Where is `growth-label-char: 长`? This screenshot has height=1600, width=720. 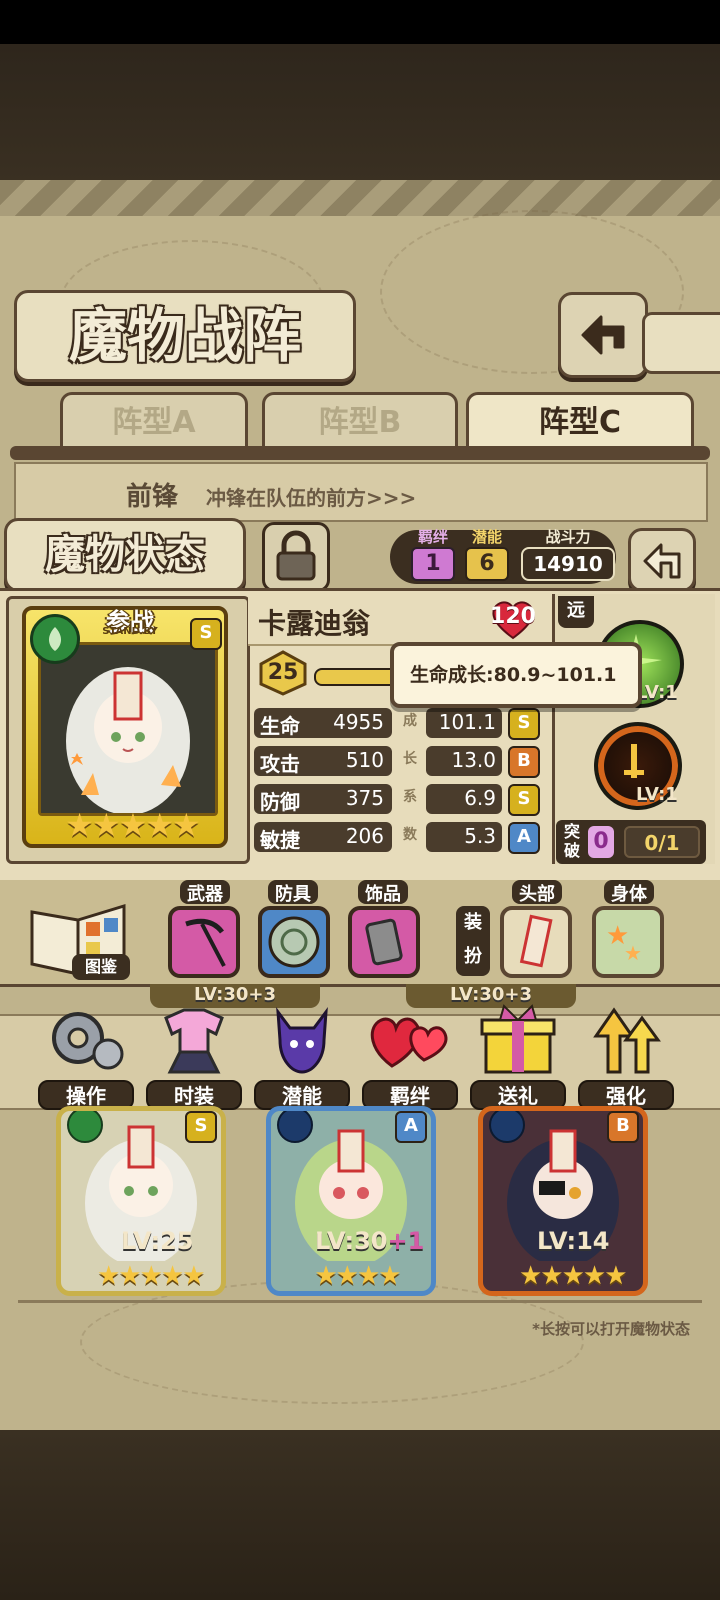
growth-label-char: 长 is located at coordinates (410, 759).